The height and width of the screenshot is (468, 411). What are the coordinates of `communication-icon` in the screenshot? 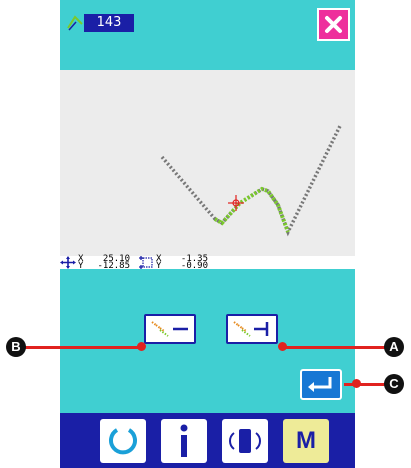 It's located at (245, 441).